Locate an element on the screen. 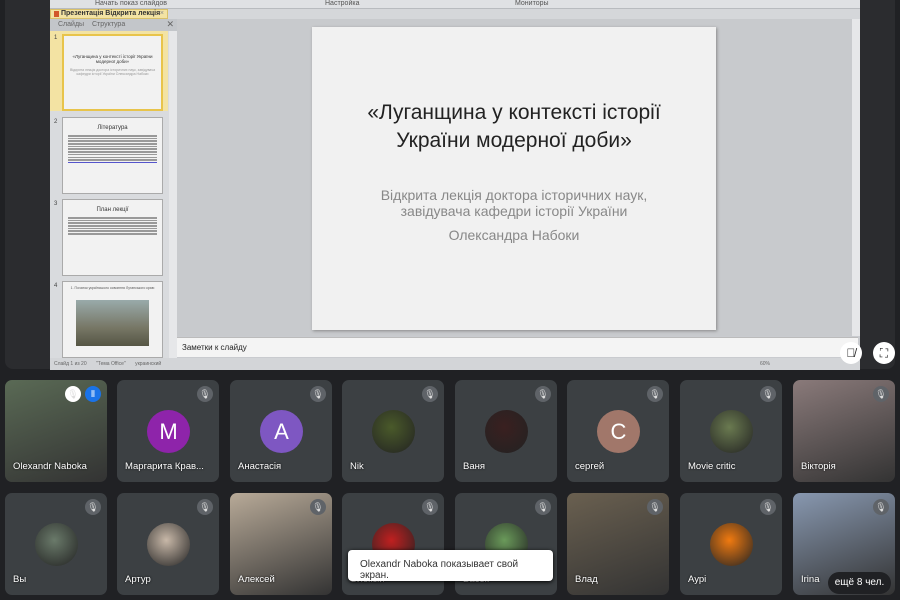 The height and width of the screenshot is (600, 900). tab-slides: Слайды is located at coordinates (71, 24).